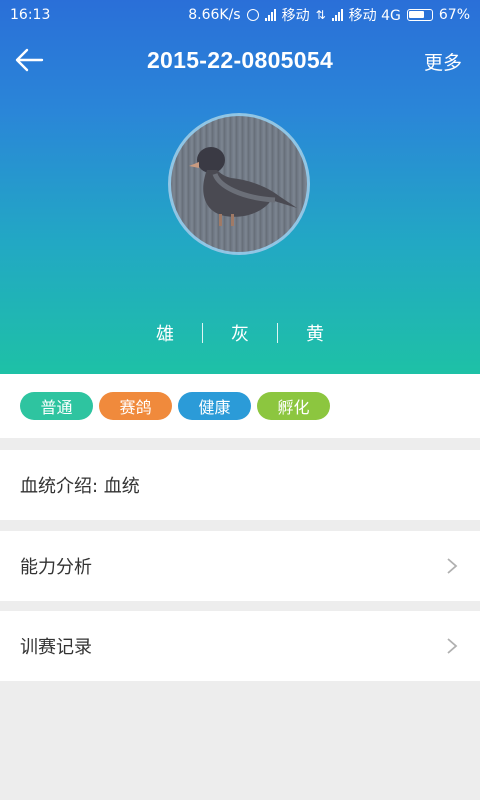 The height and width of the screenshot is (800, 480). I want to click on more-button: 更多, so click(443, 61).